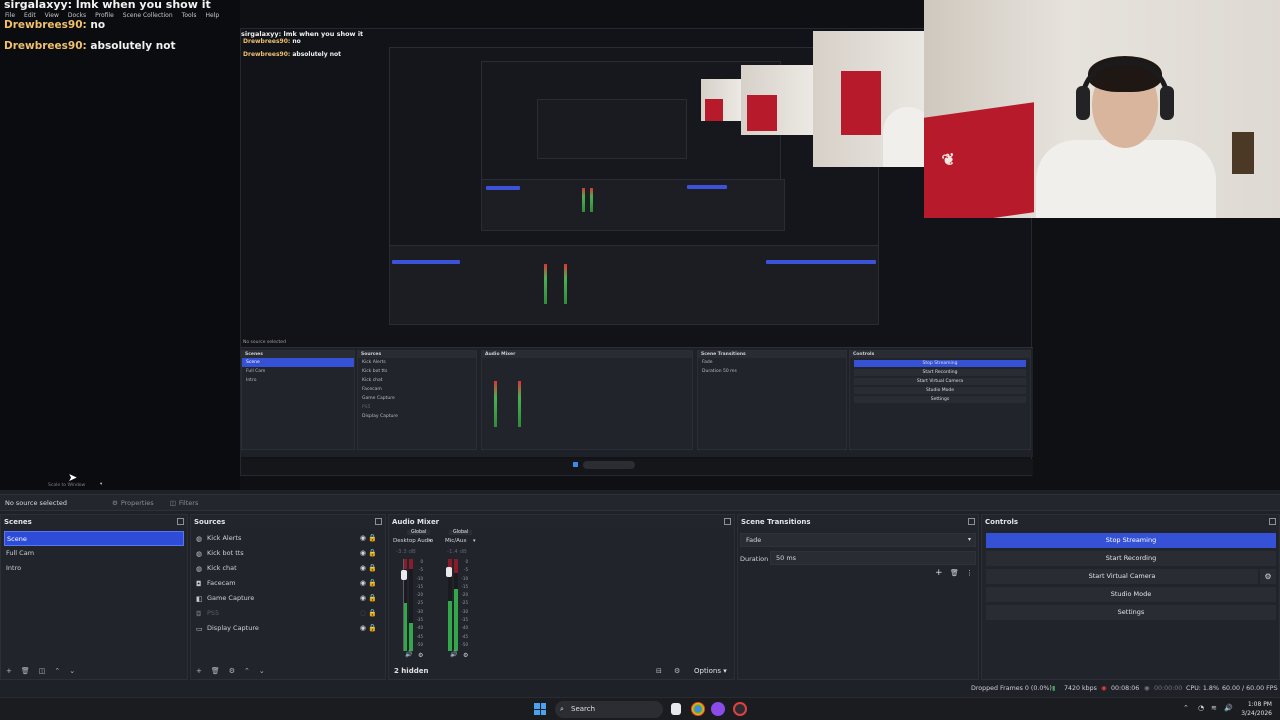 The image size is (1280, 720). Describe the element at coordinates (969, 573) in the screenshot. I see `more-icon: ⋮` at that location.